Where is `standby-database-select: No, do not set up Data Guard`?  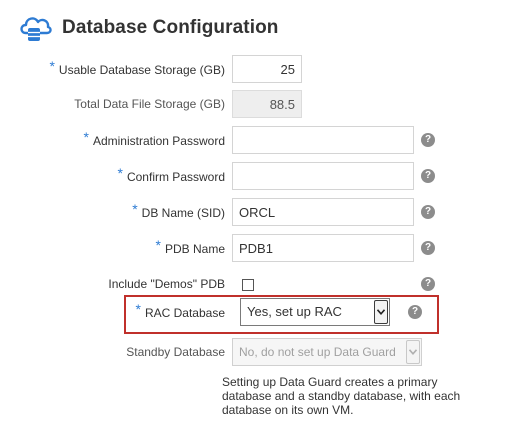
standby-database-select: No, do not set up Data Guard is located at coordinates (327, 352).